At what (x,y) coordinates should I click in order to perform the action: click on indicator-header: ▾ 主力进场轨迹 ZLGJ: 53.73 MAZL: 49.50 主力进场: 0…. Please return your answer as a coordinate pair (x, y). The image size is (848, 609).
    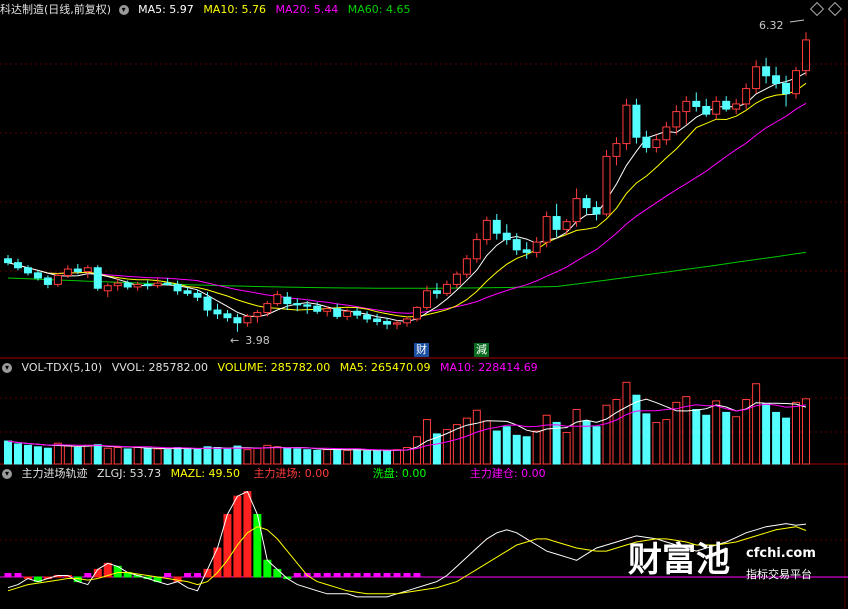
    Looking at the image, I should click on (276, 474).